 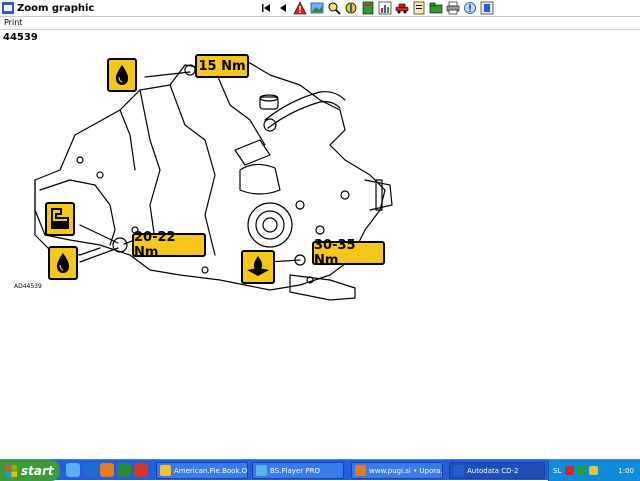 I want to click on torque-value-top: 15 Nm, so click(x=222, y=66).